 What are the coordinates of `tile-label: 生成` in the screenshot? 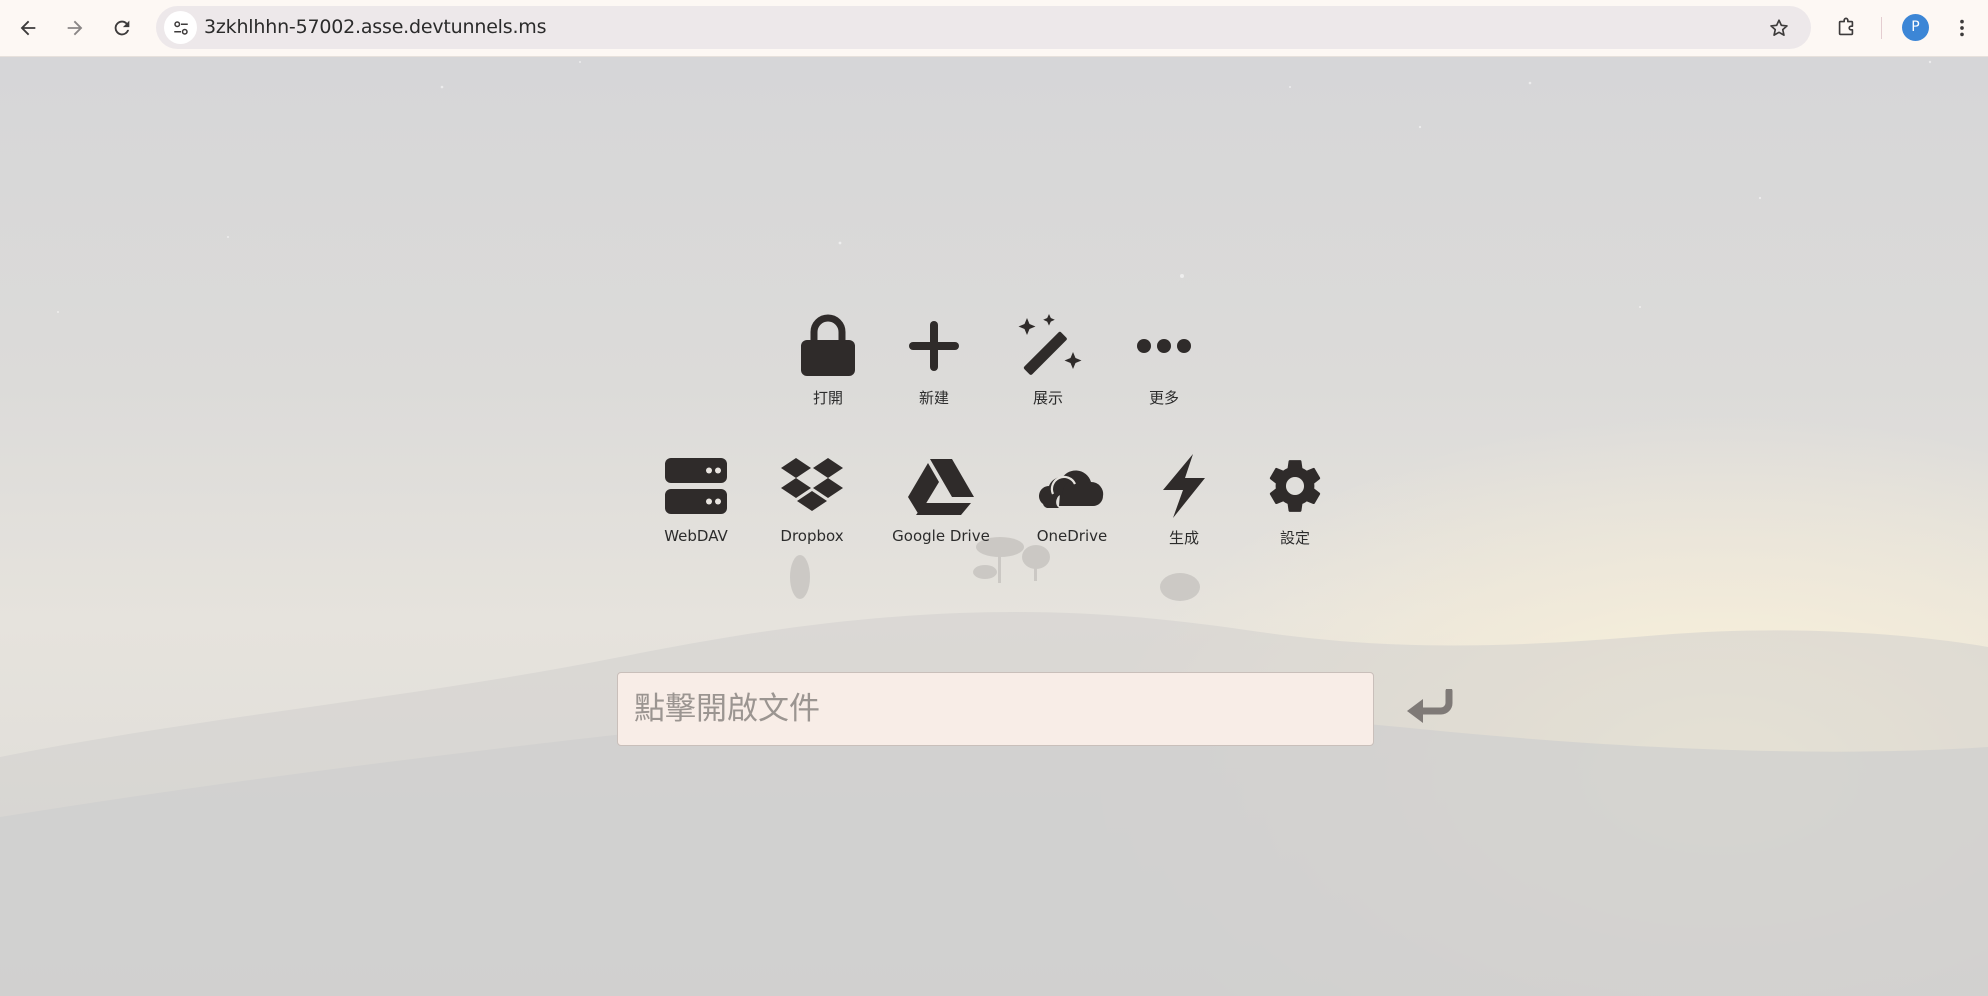 It's located at (1183, 538).